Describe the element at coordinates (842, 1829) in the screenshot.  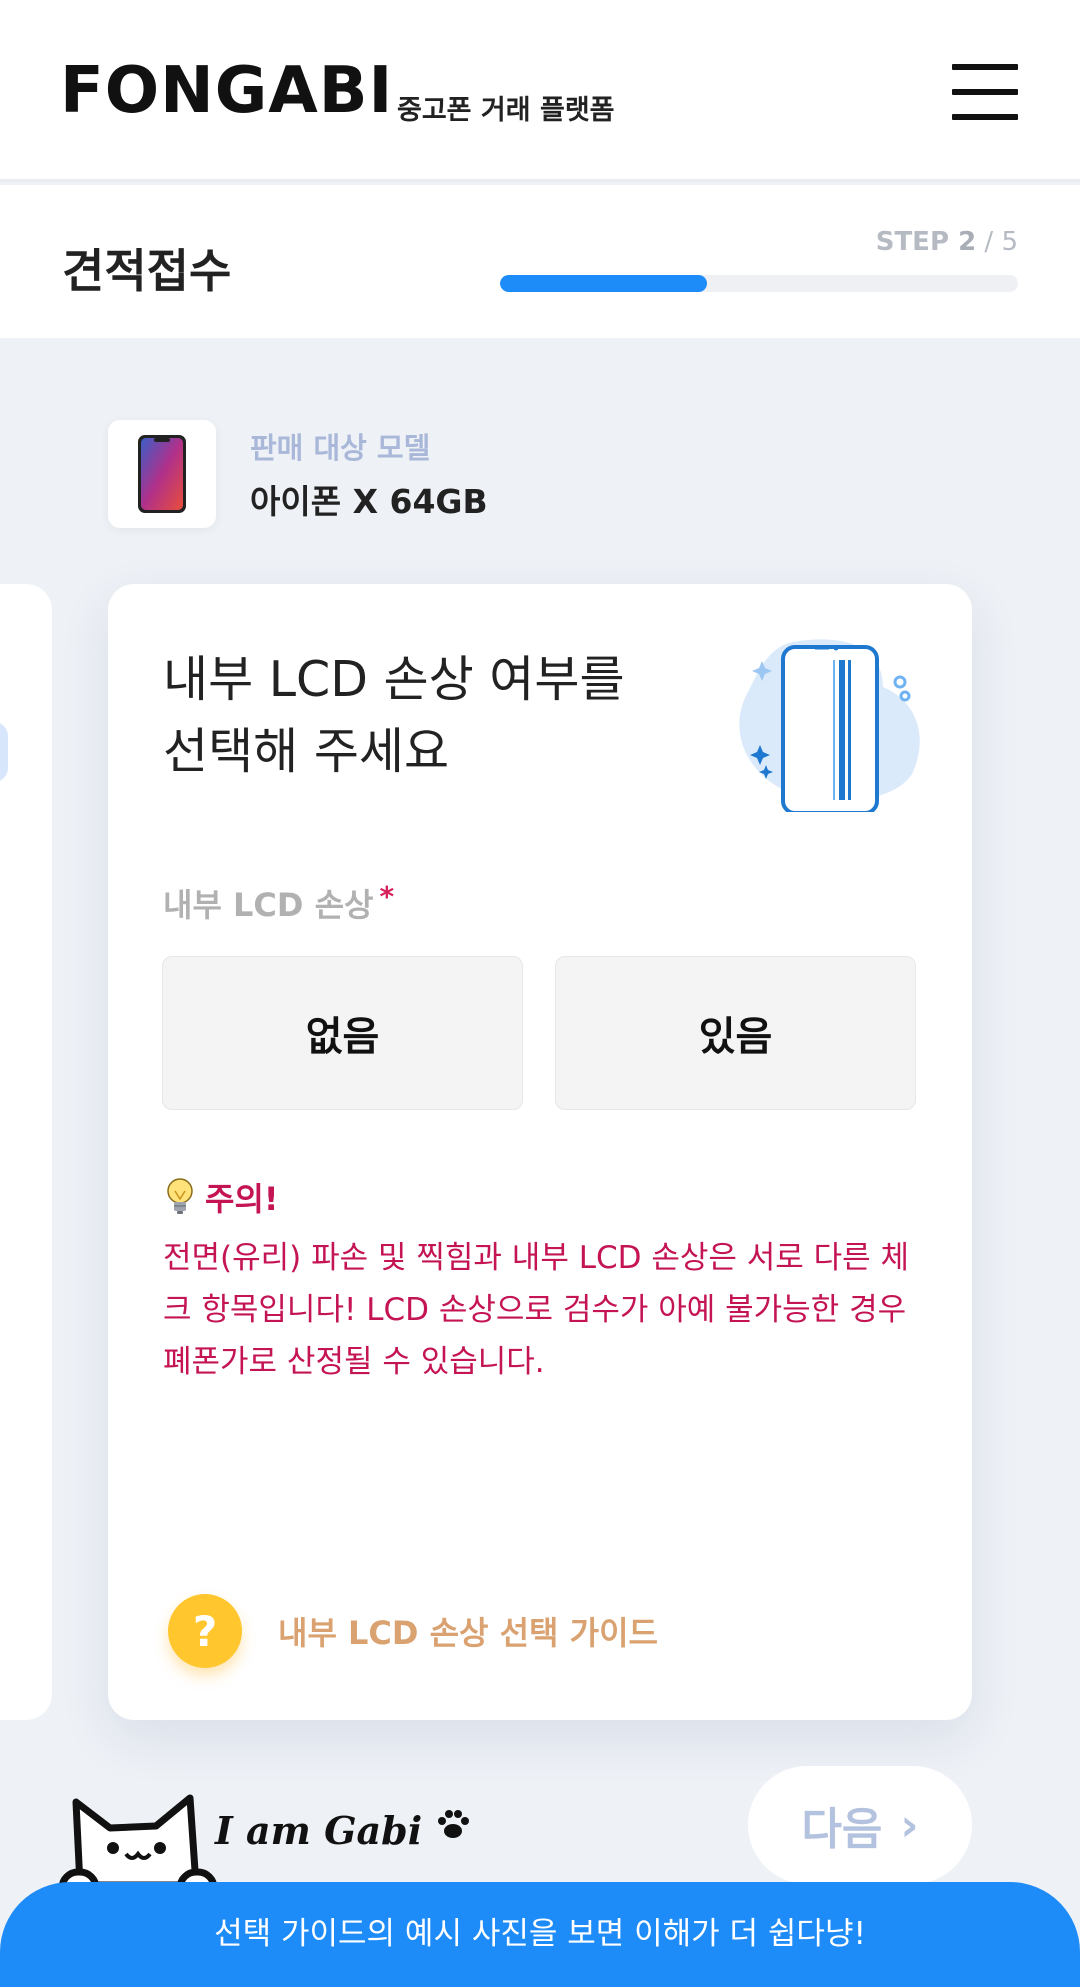
I see `next-button-label: 다음` at that location.